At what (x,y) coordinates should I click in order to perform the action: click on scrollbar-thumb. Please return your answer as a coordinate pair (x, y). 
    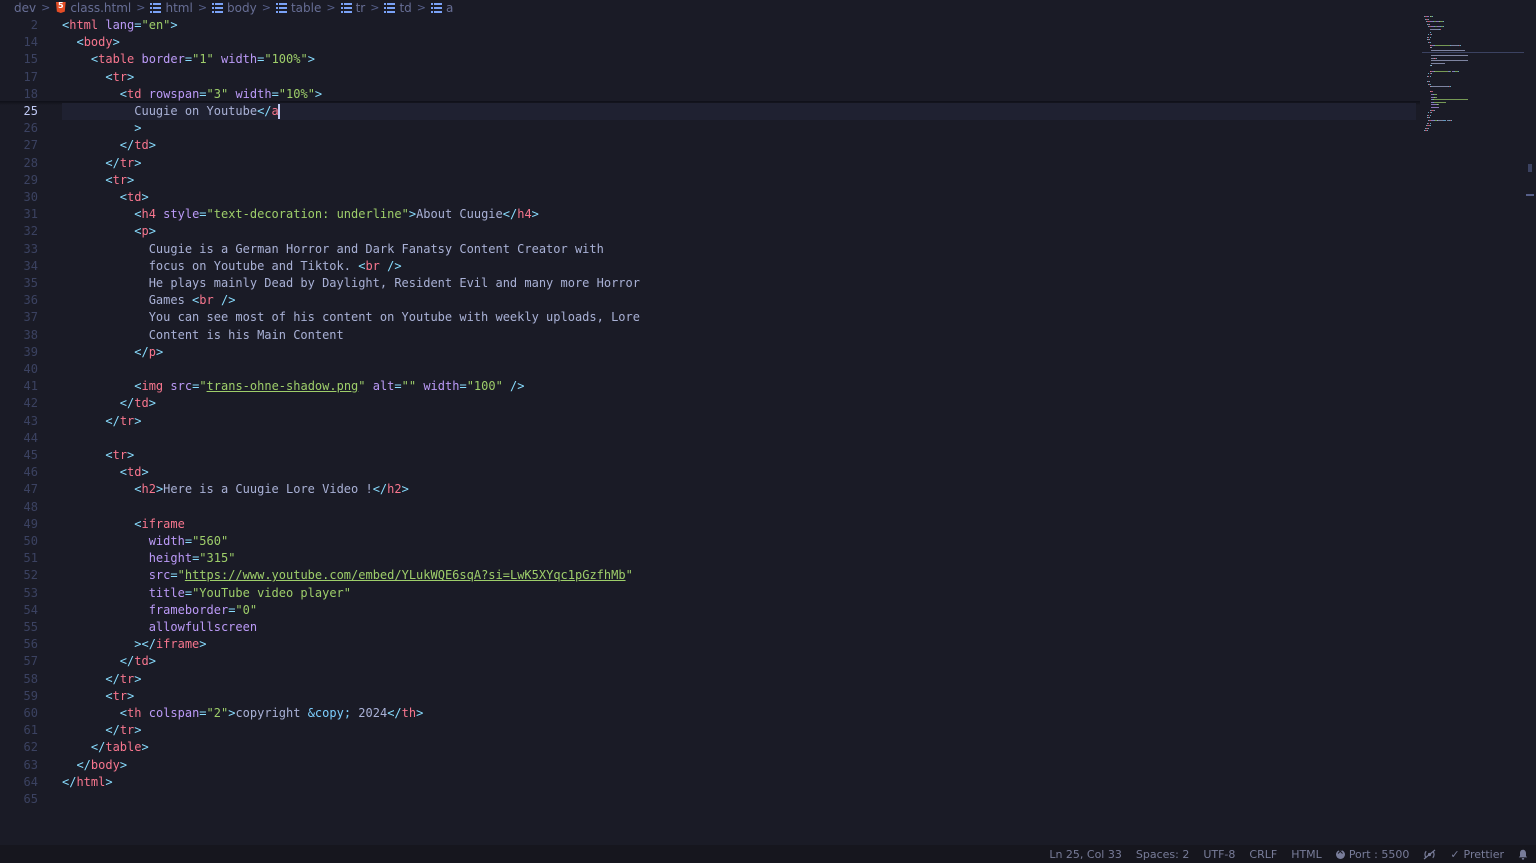
    Looking at the image, I should click on (1530, 168).